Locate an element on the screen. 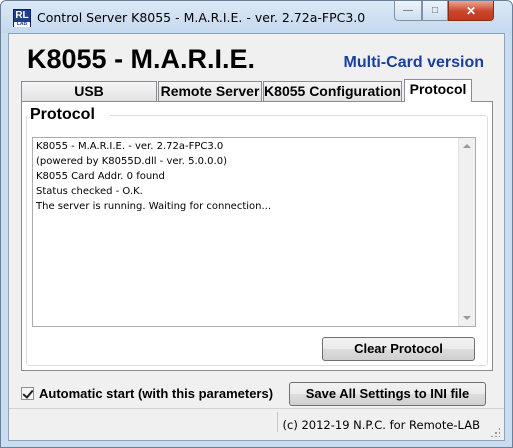 This screenshot has width=513, height=448. scroll-down-icon is located at coordinates (467, 318).